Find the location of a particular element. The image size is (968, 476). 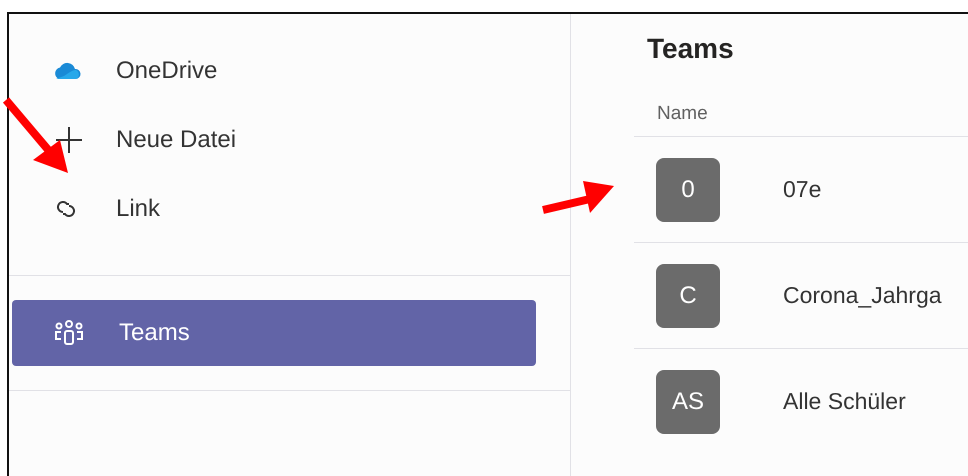

team-name: Corona_Jahrga is located at coordinates (862, 295).